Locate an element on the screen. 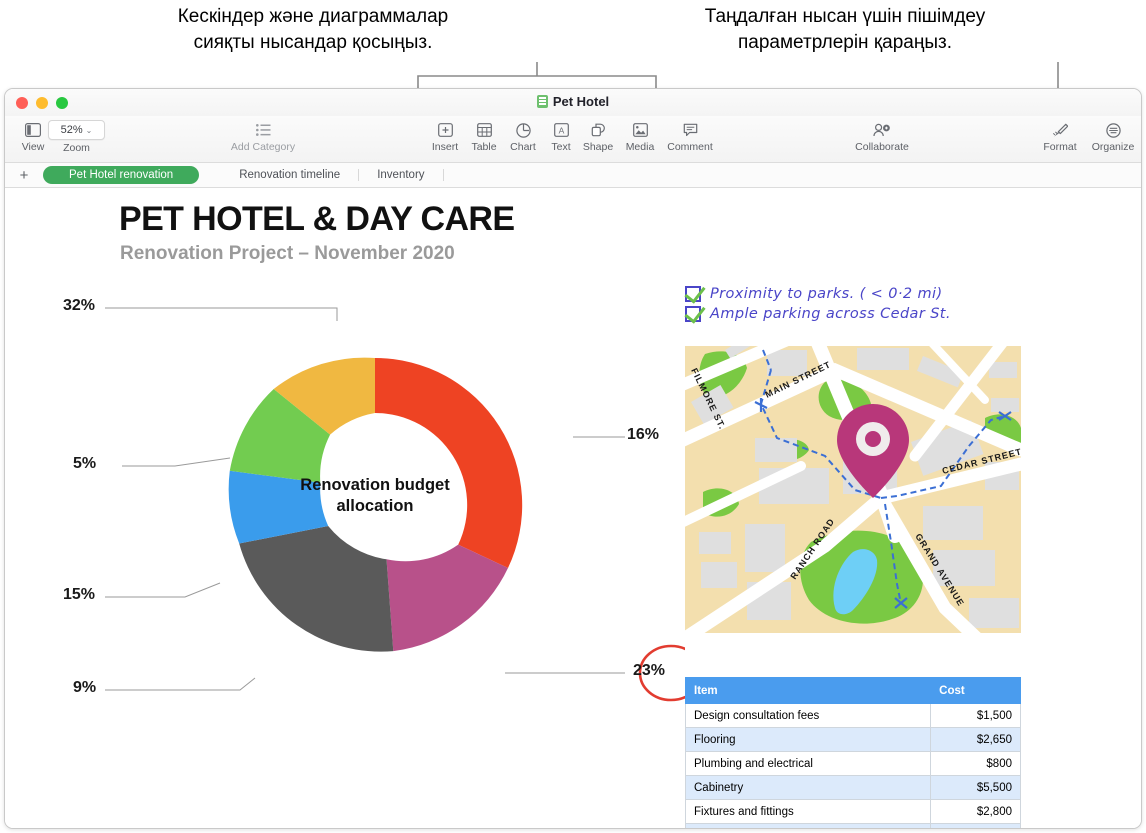  text-icon: A is located at coordinates (561, 130).